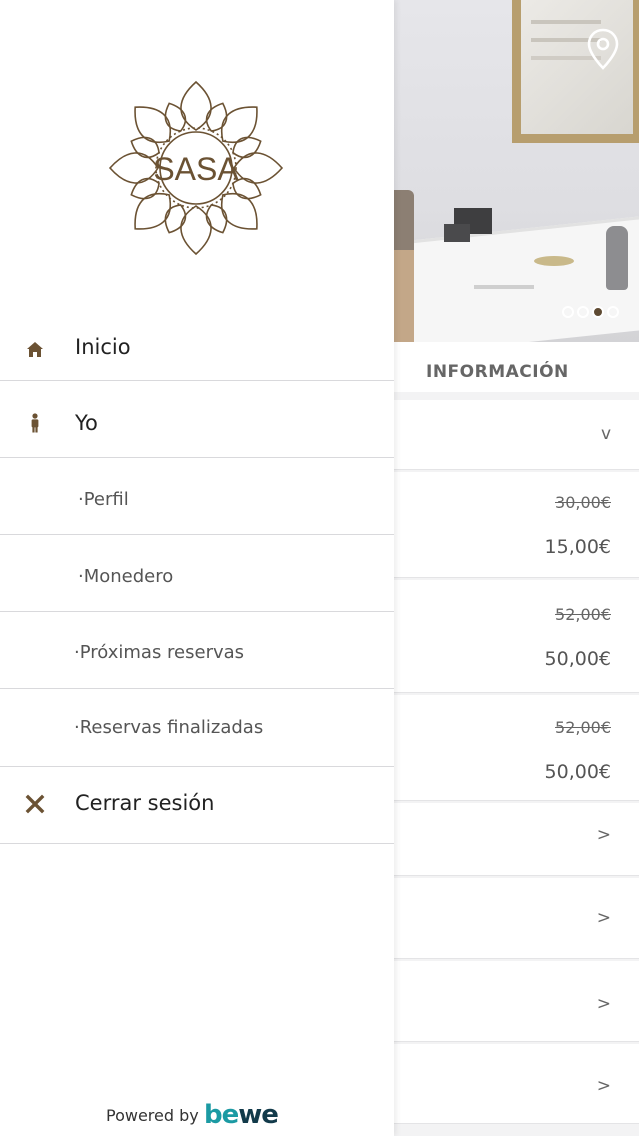  What do you see at coordinates (606, 434) in the screenshot?
I see `expand-arrow-icon: v` at bounding box center [606, 434].